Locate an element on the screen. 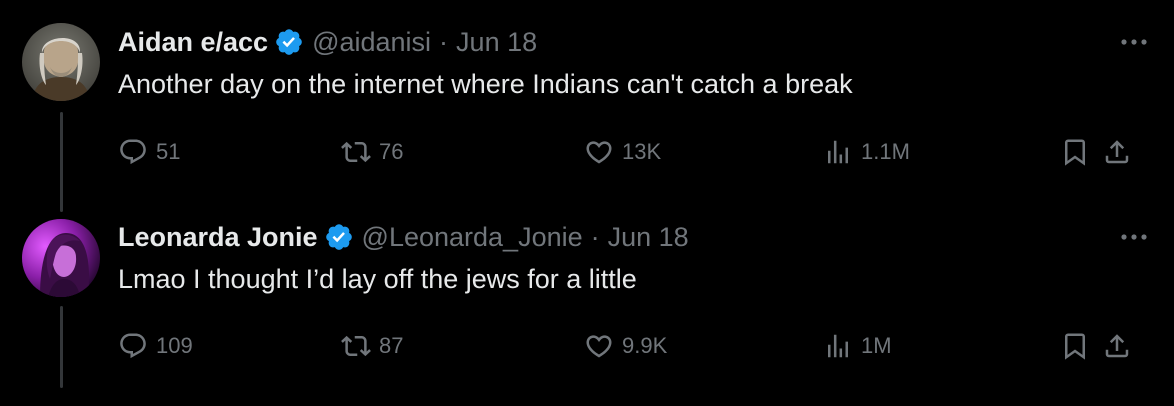 The width and height of the screenshot is (1174, 406). reply-count: 109 is located at coordinates (174, 345).